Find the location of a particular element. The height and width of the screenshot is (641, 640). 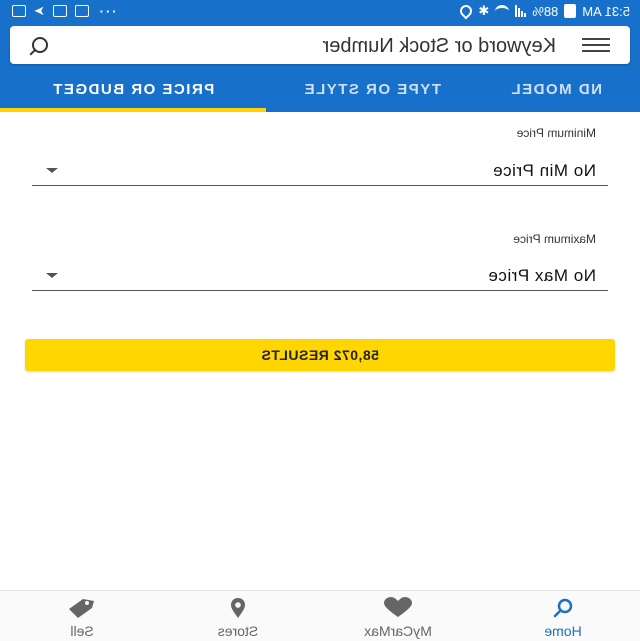

search-bar is located at coordinates (320, 45).